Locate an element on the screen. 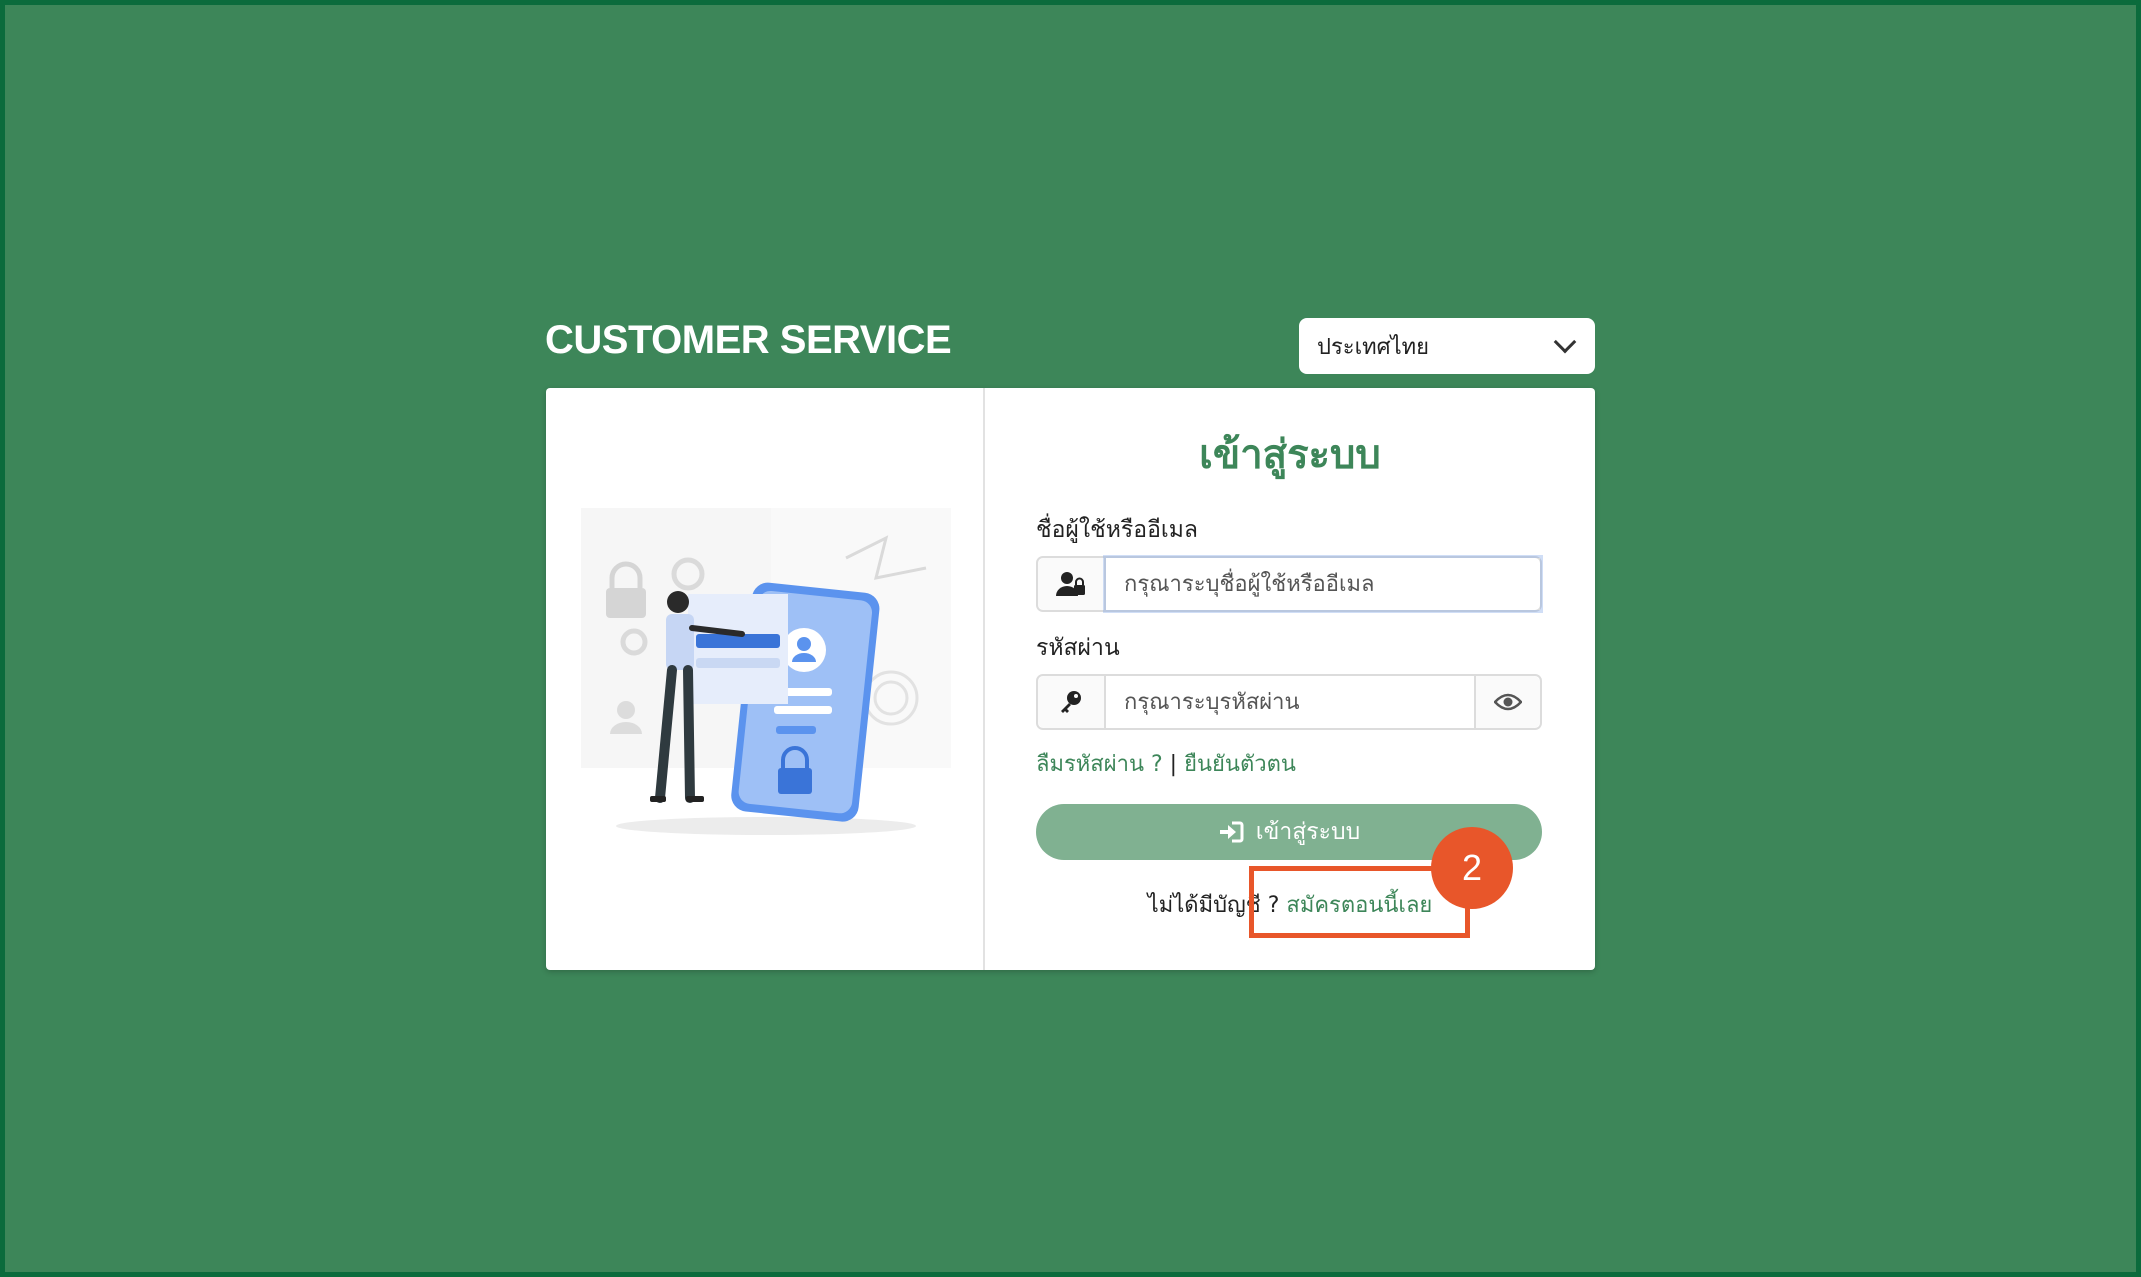 The width and height of the screenshot is (2141, 1277). key-icon is located at coordinates (1072, 702).